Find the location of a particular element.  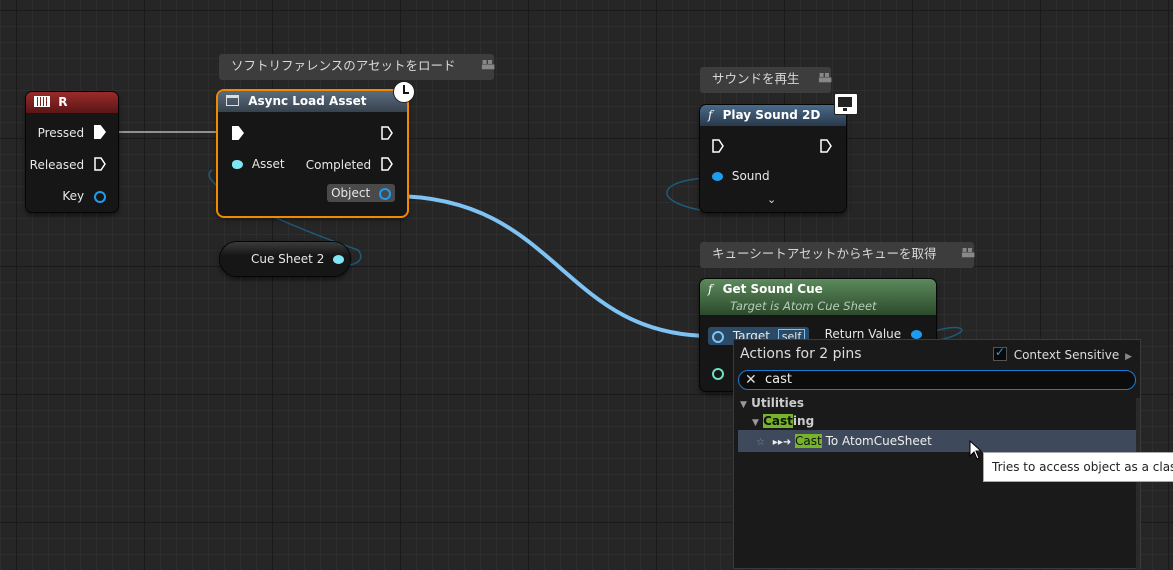

client-only-icon is located at coordinates (846, 104).